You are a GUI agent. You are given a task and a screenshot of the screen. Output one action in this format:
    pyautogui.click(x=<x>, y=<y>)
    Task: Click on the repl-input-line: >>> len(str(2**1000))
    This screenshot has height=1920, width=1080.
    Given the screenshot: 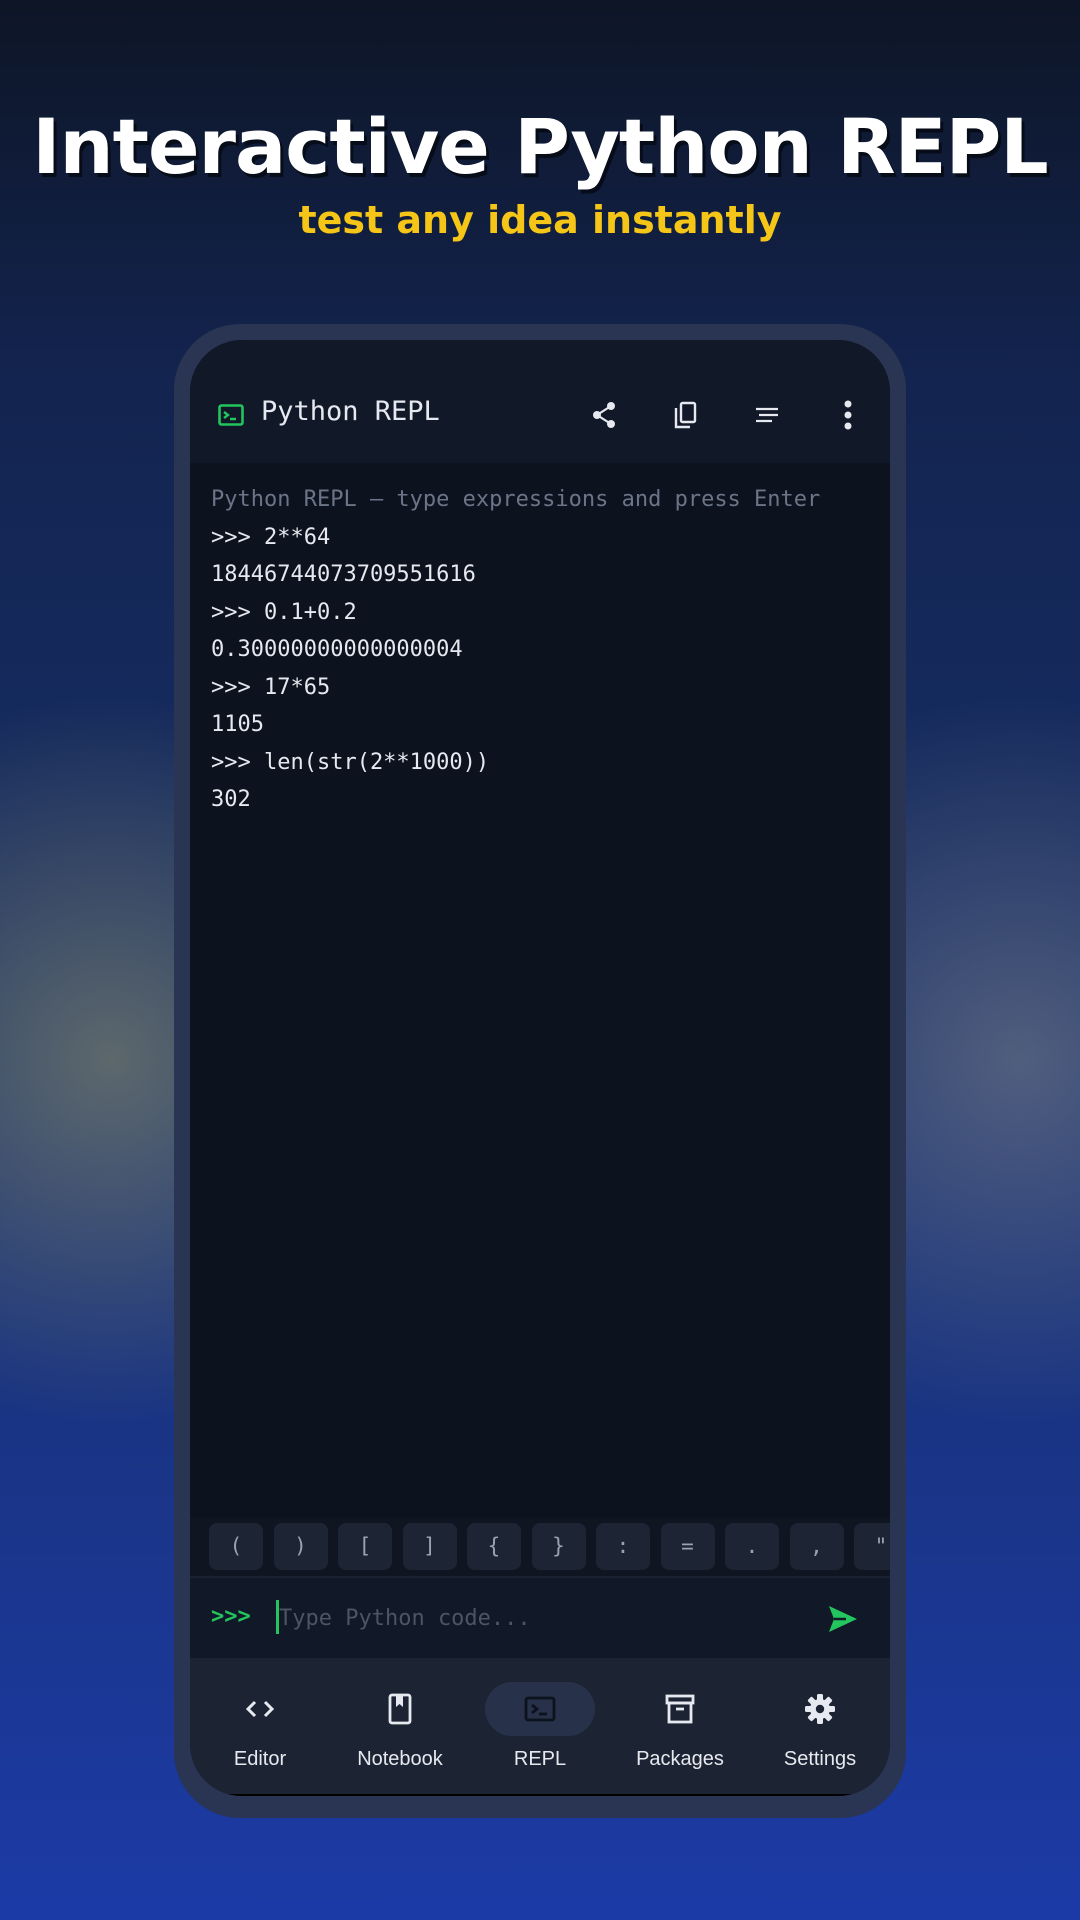 What is the action you would take?
    pyautogui.click(x=350, y=762)
    